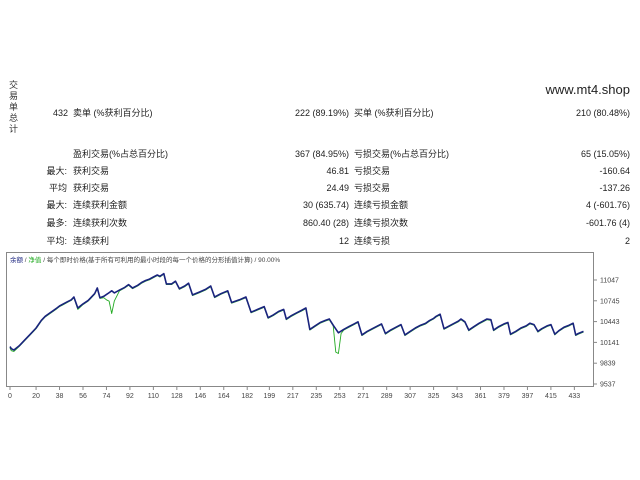  What do you see at coordinates (610, 343) in the screenshot?
I see `y-tick-label: 10141` at bounding box center [610, 343].